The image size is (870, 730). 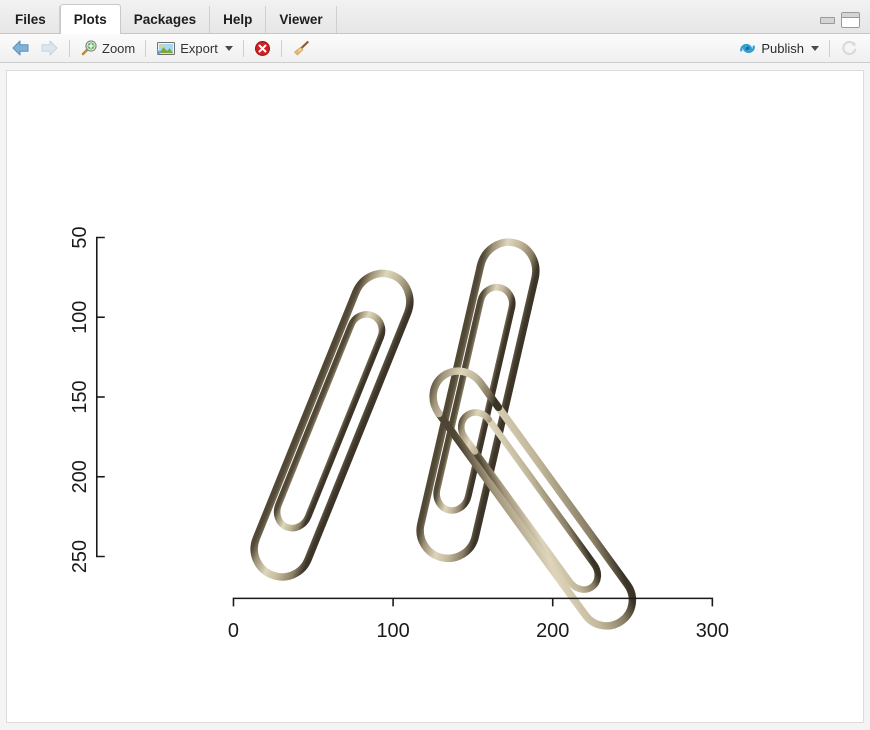 I want to click on next-plot-button, so click(x=49, y=48).